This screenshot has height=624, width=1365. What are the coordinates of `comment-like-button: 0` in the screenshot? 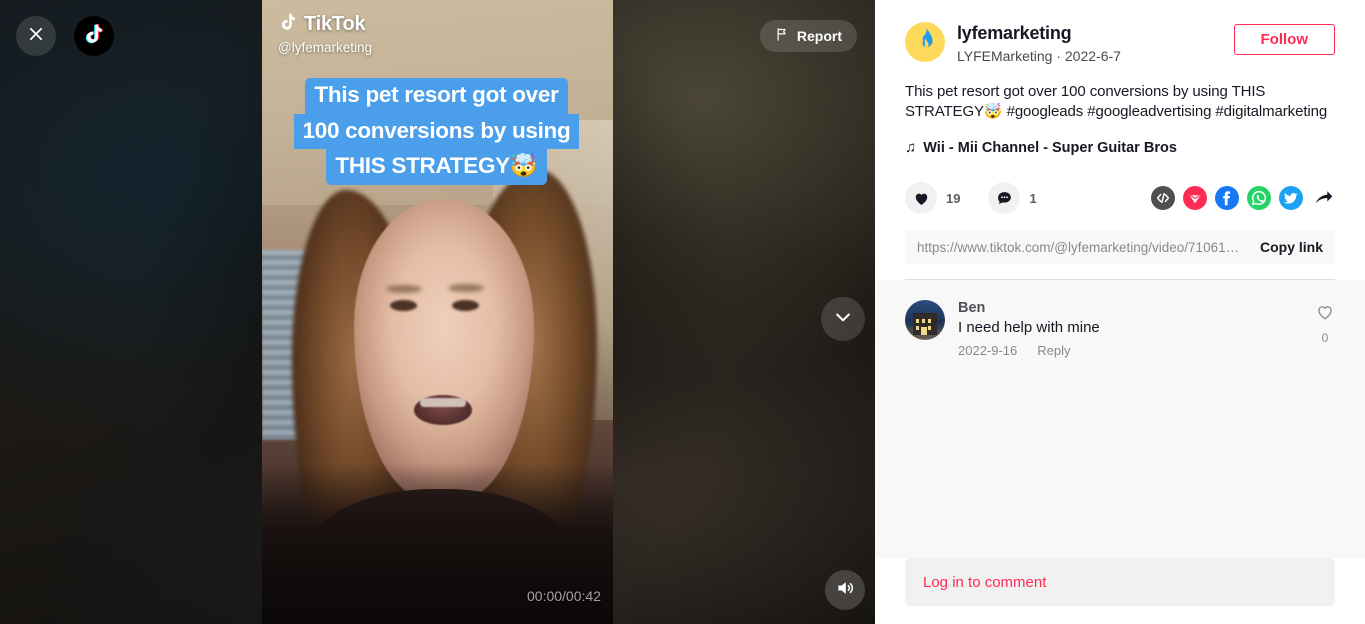 It's located at (1325, 322).